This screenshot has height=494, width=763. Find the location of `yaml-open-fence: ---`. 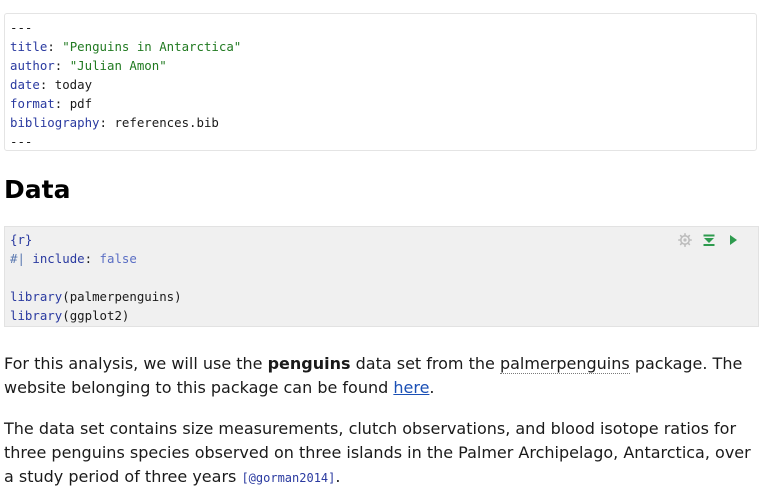

yaml-open-fence: --- is located at coordinates (21, 27).